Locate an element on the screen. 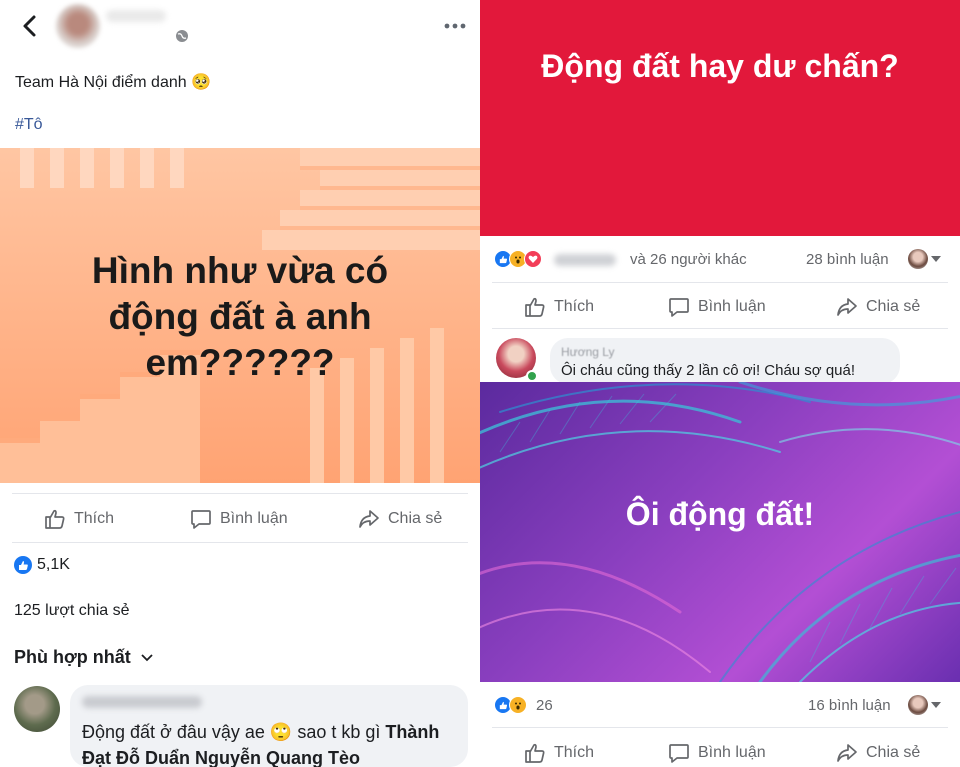  like-button-post2: Thích is located at coordinates (559, 753).